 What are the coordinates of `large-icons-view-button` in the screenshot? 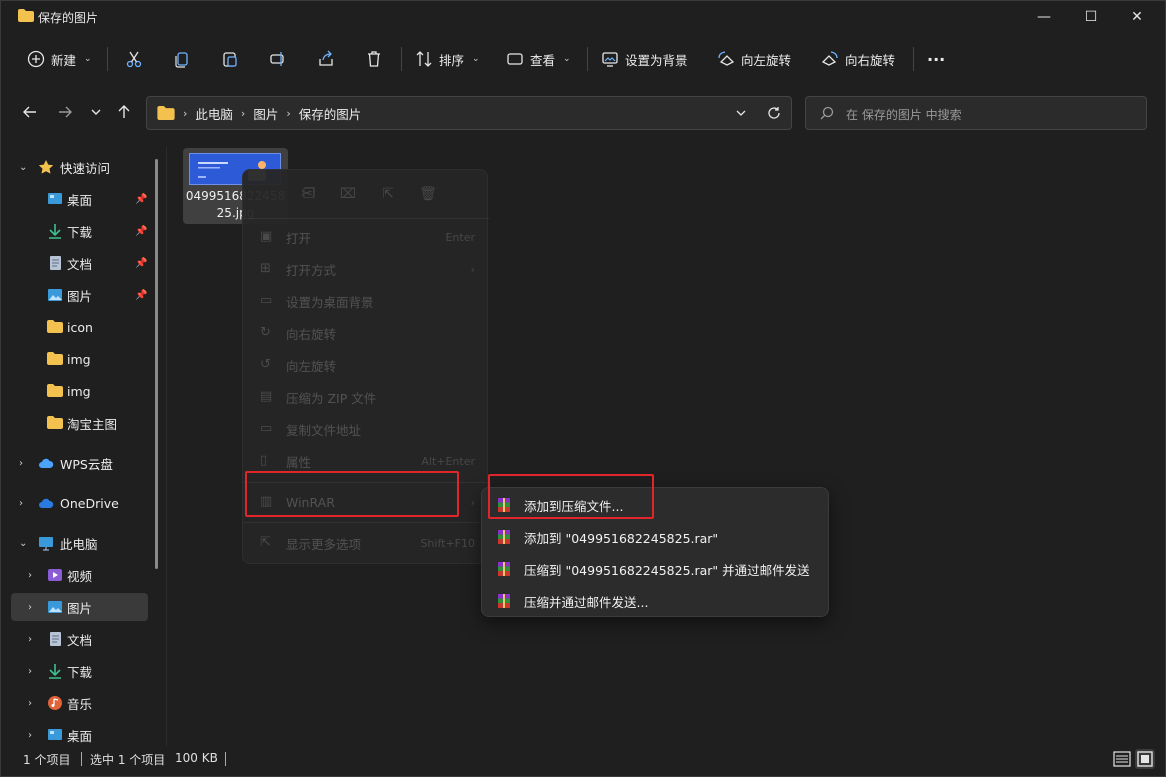 It's located at (1145, 759).